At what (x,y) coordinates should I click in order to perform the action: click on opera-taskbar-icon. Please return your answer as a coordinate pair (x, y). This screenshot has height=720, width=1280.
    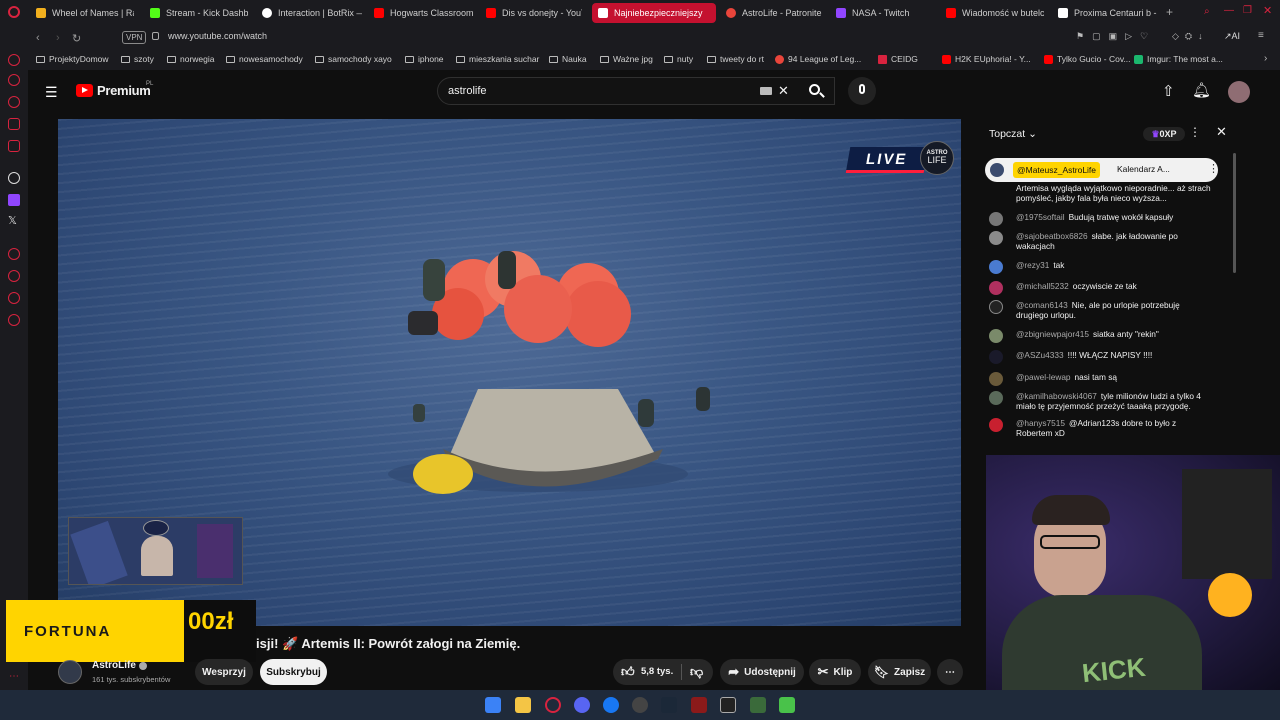
    Looking at the image, I should click on (553, 705).